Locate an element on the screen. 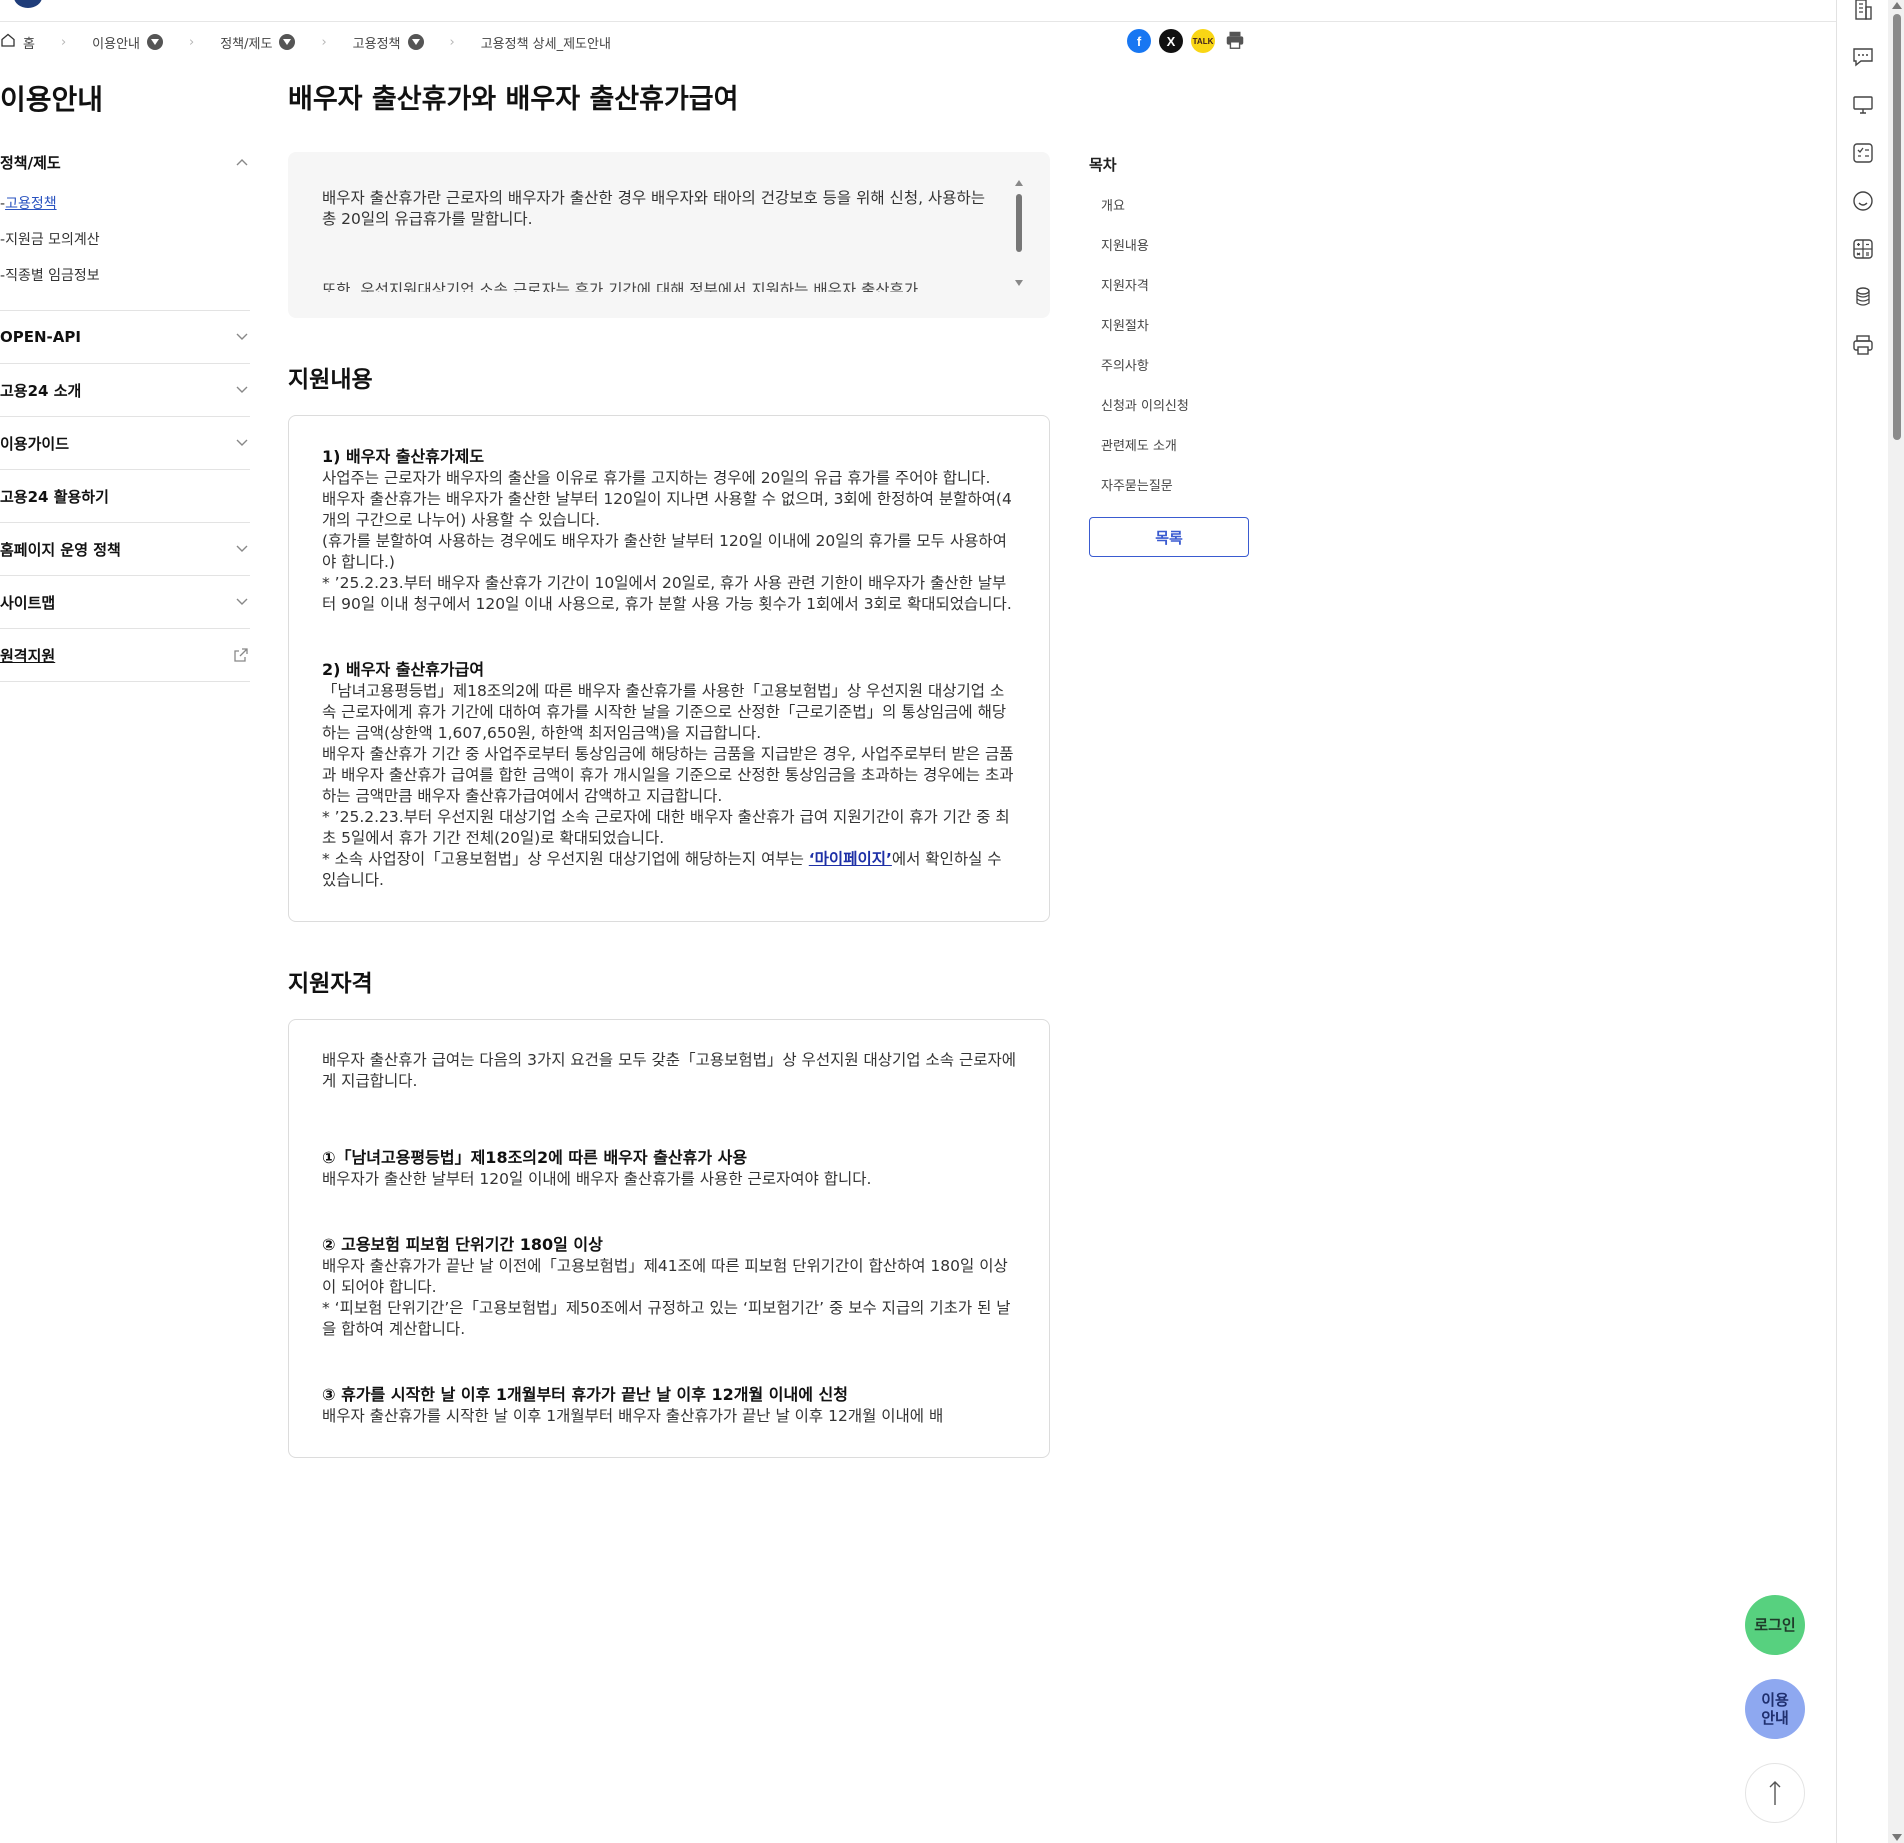  x-share-button: X is located at coordinates (1171, 41).